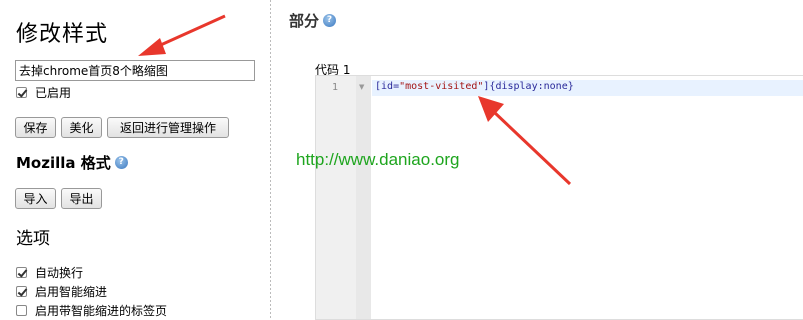  I want to click on style-name-input, so click(135, 70).